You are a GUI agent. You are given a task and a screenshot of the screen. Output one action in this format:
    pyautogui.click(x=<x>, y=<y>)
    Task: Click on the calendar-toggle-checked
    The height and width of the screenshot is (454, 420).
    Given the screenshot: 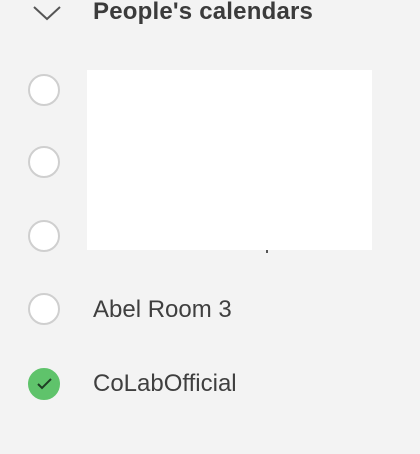 What is the action you would take?
    pyautogui.click(x=44, y=384)
    